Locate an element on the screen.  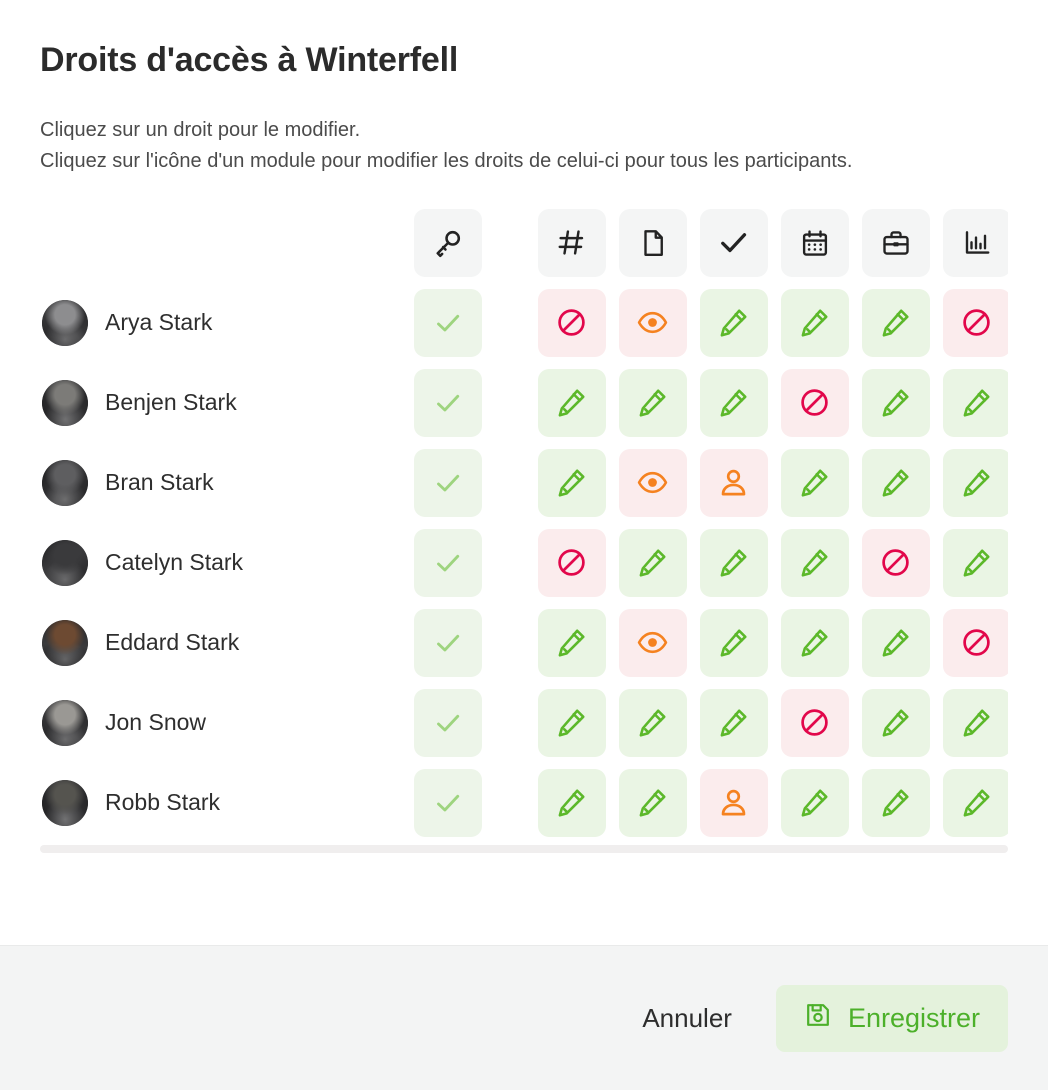
column-header-channel is located at coordinates (571, 243).